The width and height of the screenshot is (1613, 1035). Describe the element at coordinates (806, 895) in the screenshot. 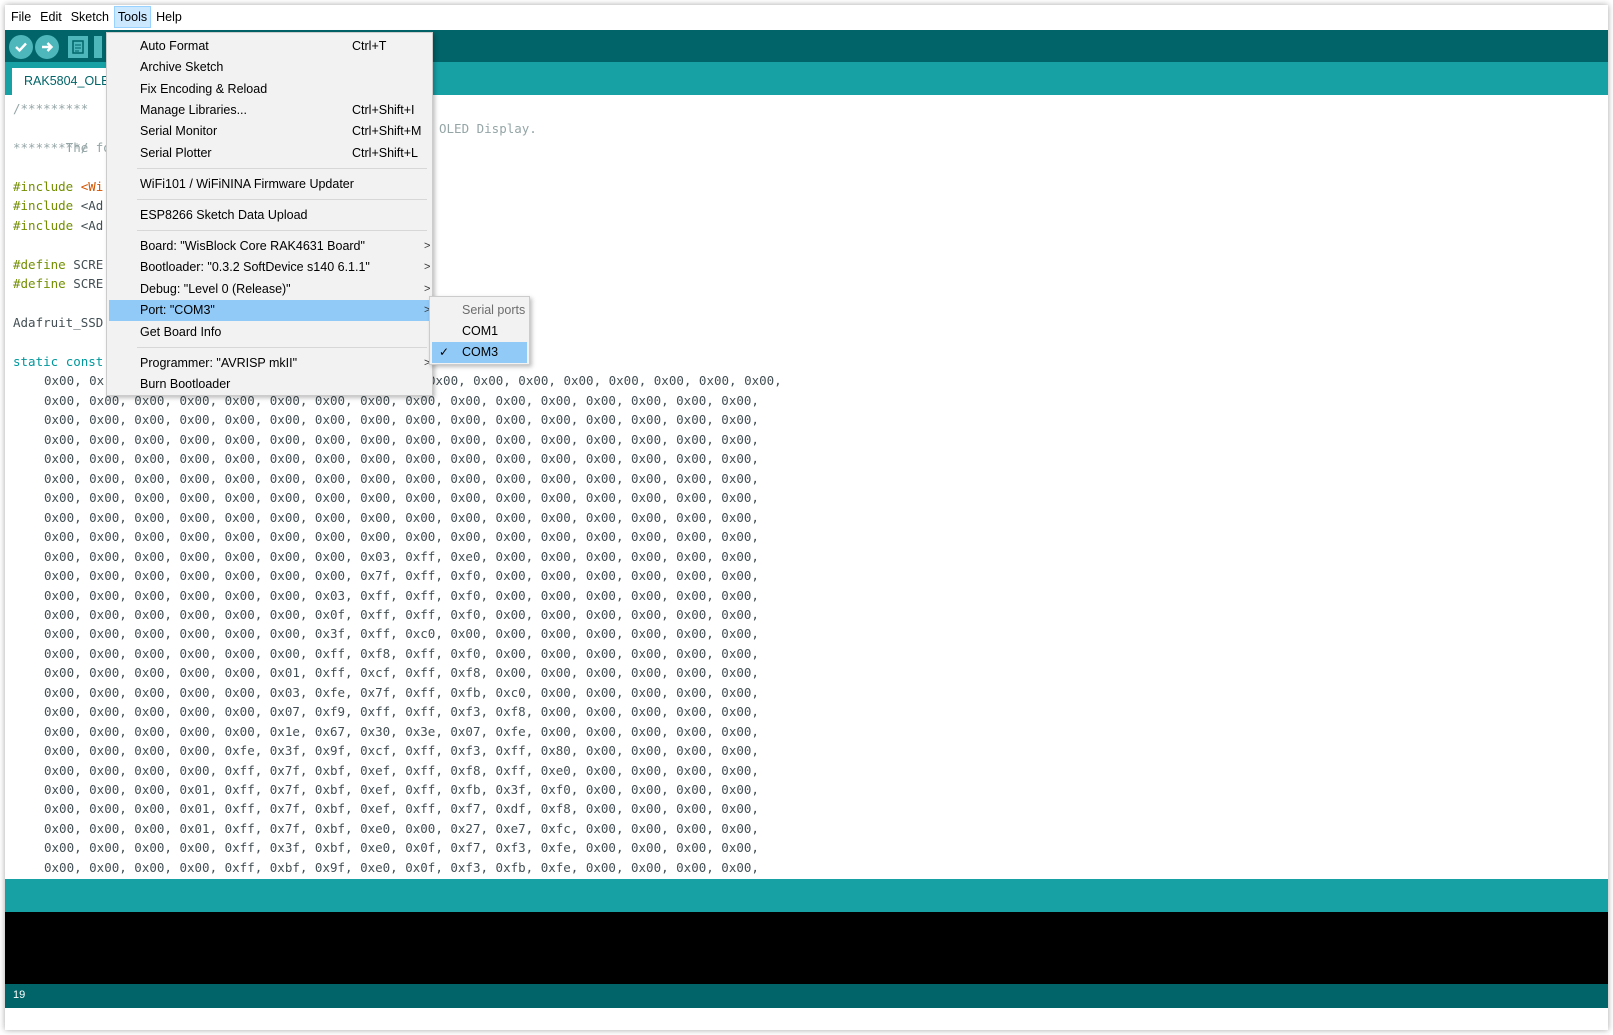

I see `status-bar` at that location.